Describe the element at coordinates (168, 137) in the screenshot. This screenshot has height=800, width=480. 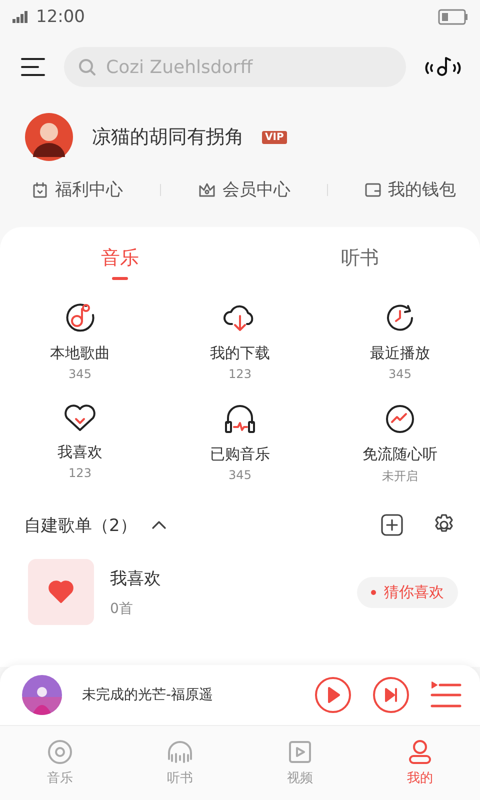
I see `user-name: 凉猫的胡同有拐角` at that location.